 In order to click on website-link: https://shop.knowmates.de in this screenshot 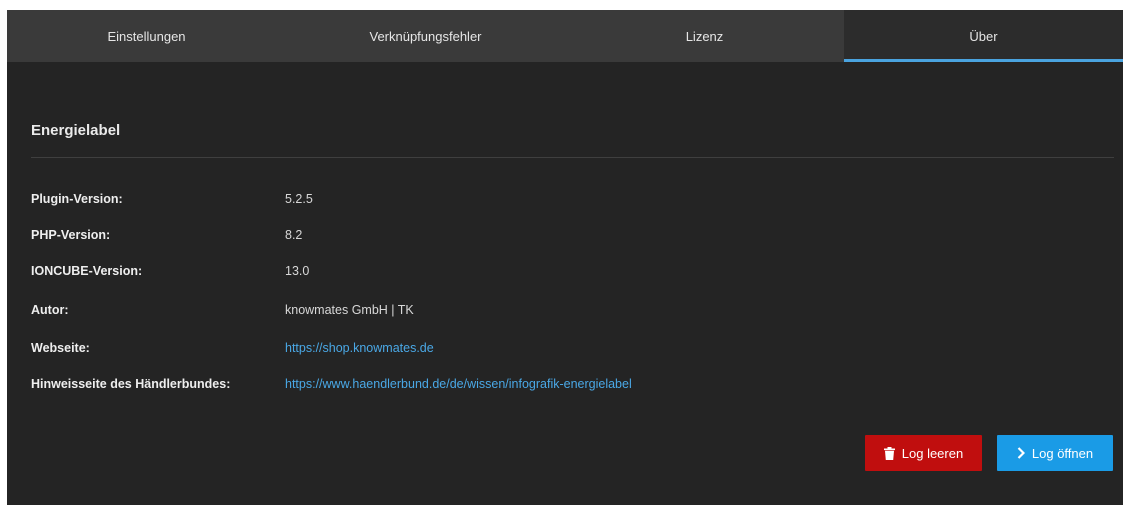, I will do `click(359, 348)`.